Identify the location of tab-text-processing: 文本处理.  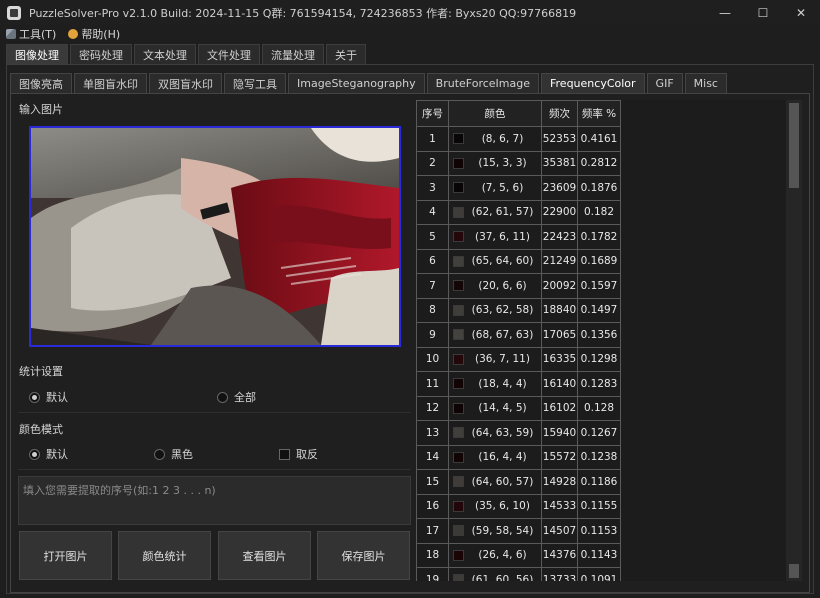
(165, 54).